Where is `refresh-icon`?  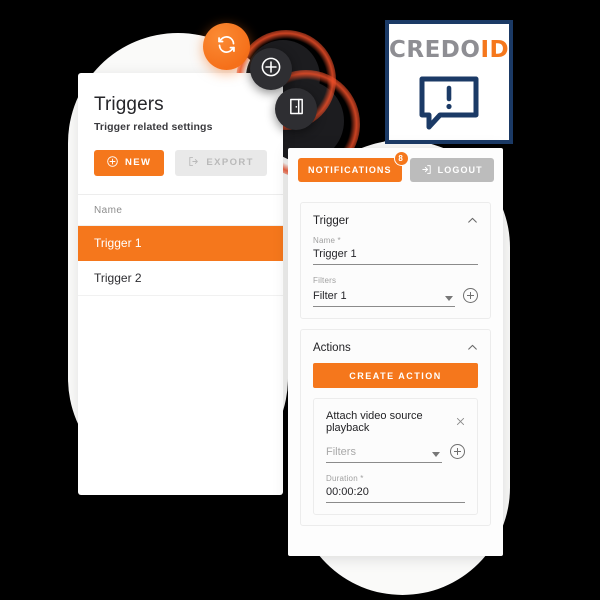
refresh-icon is located at coordinates (226, 47).